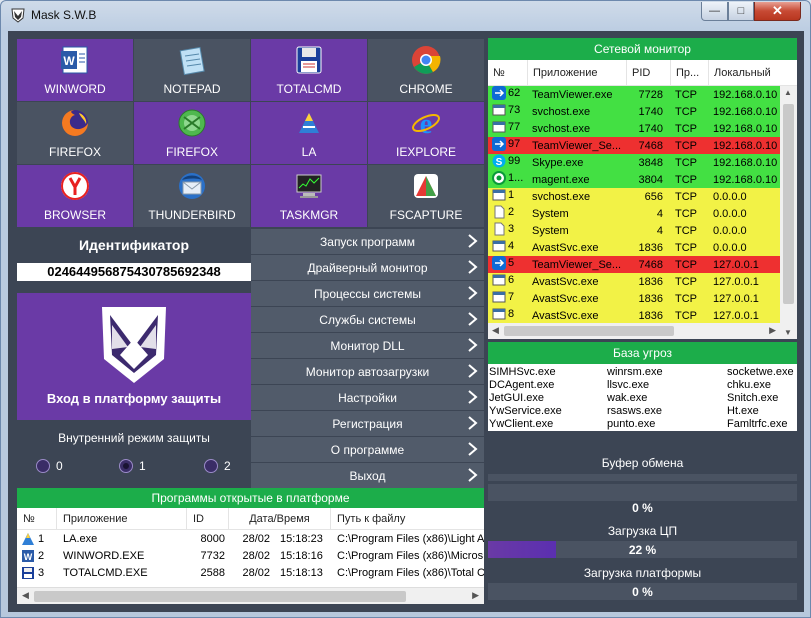 The height and width of the screenshot is (618, 811). I want to click on tile-winword: W WINWORD, so click(75, 70).